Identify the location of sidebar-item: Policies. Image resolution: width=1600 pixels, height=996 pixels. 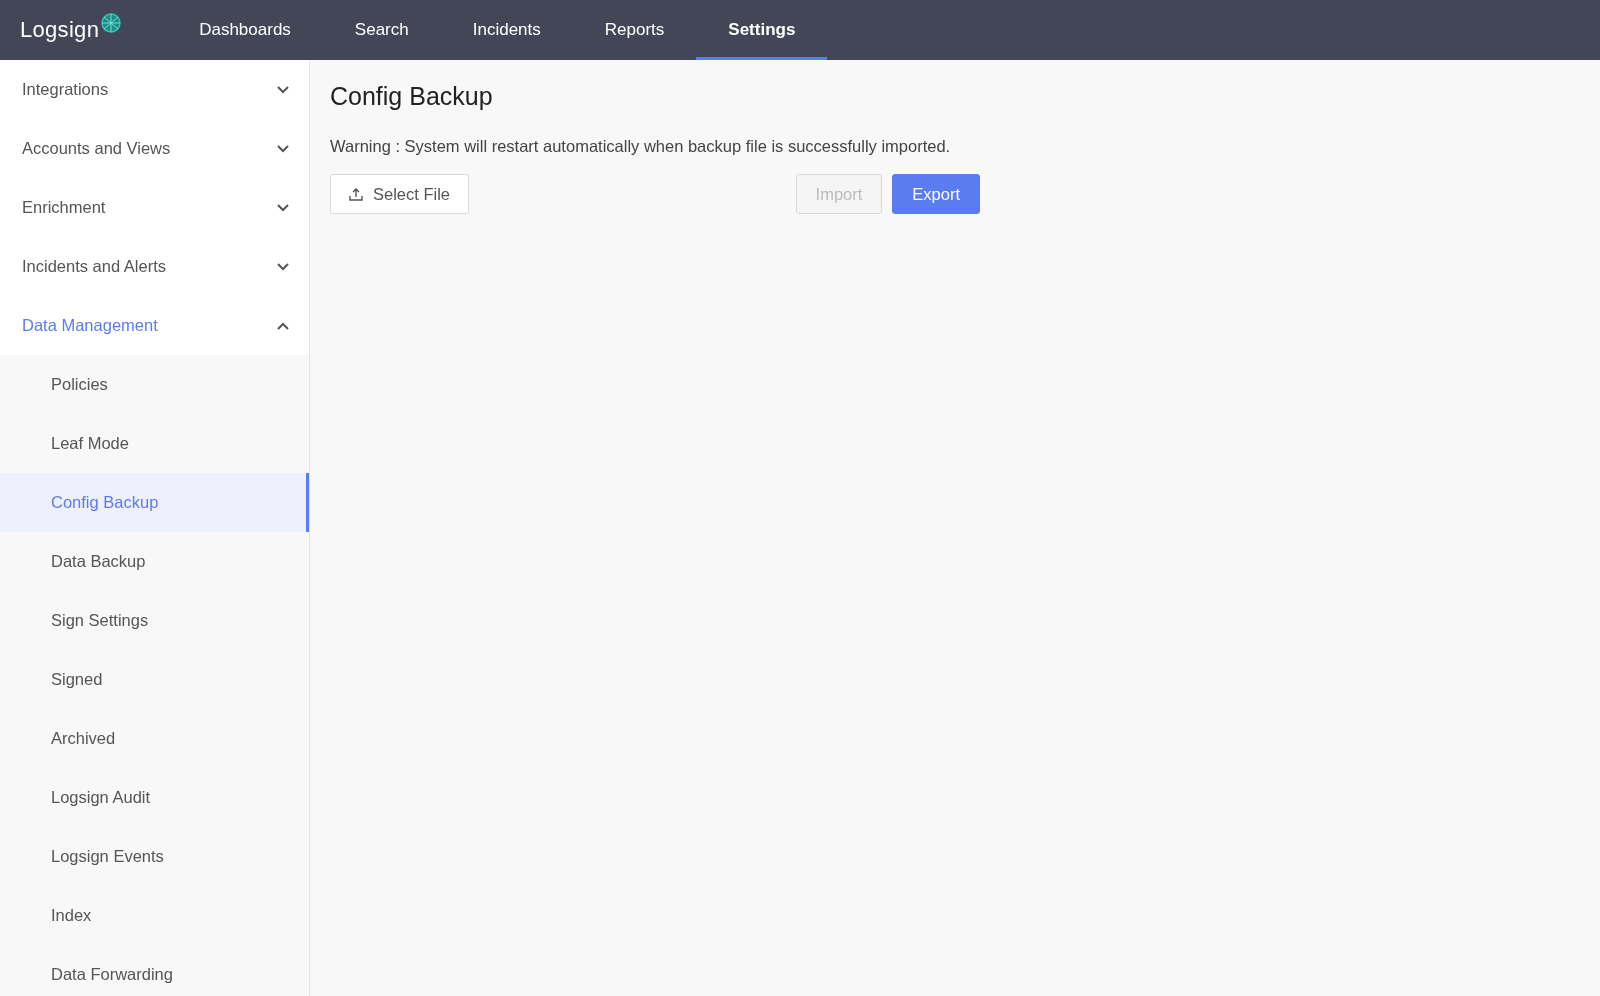
(154, 384).